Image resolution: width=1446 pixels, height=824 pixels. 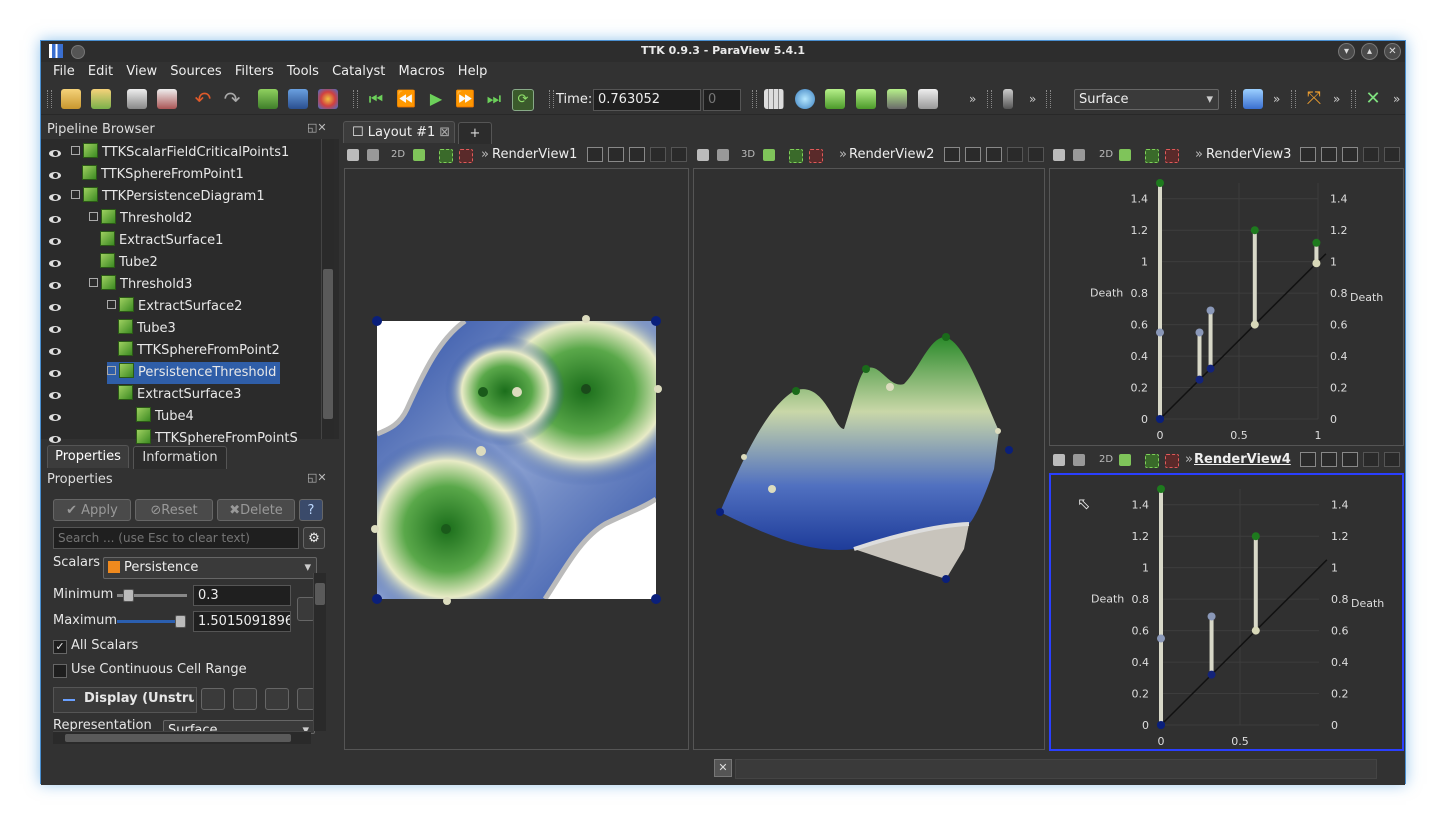 What do you see at coordinates (1392, 51) in the screenshot?
I see `close-icon: ✕` at bounding box center [1392, 51].